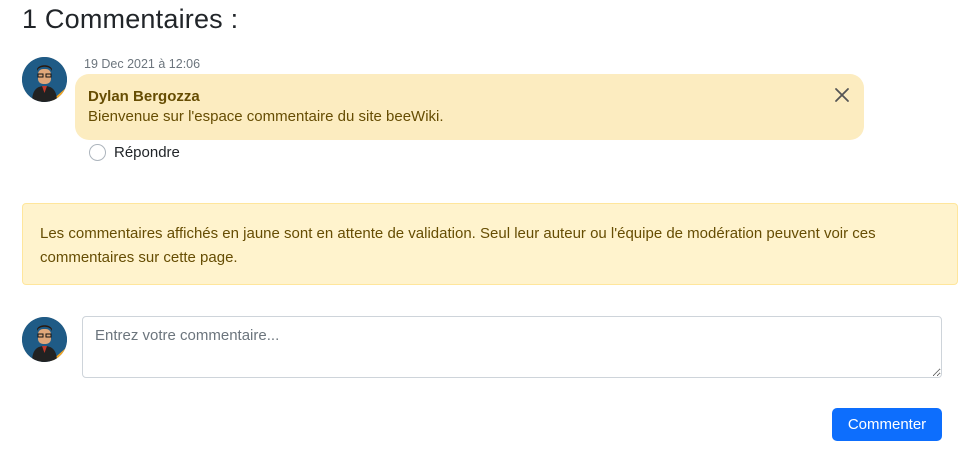 The height and width of the screenshot is (458, 971). Describe the element at coordinates (97, 152) in the screenshot. I see `reply-circle-icon` at that location.